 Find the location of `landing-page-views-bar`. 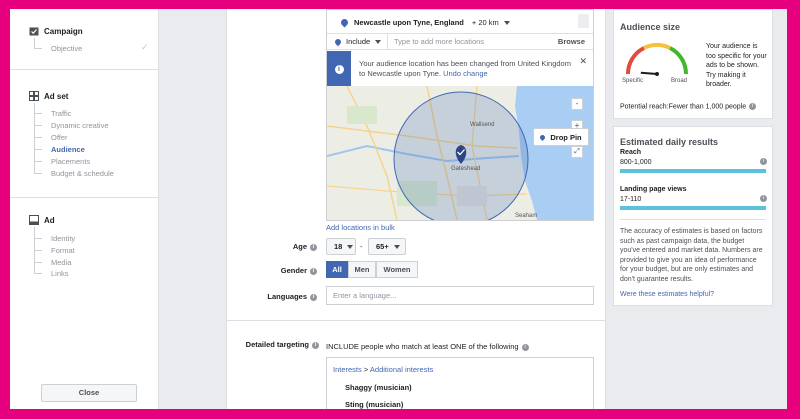

landing-page-views-bar is located at coordinates (693, 208).